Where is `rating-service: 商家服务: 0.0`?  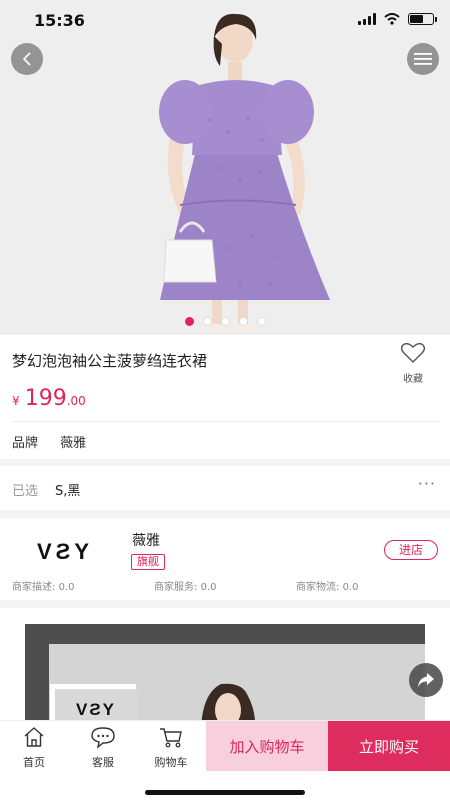
rating-service: 商家服务: 0.0 is located at coordinates (185, 587).